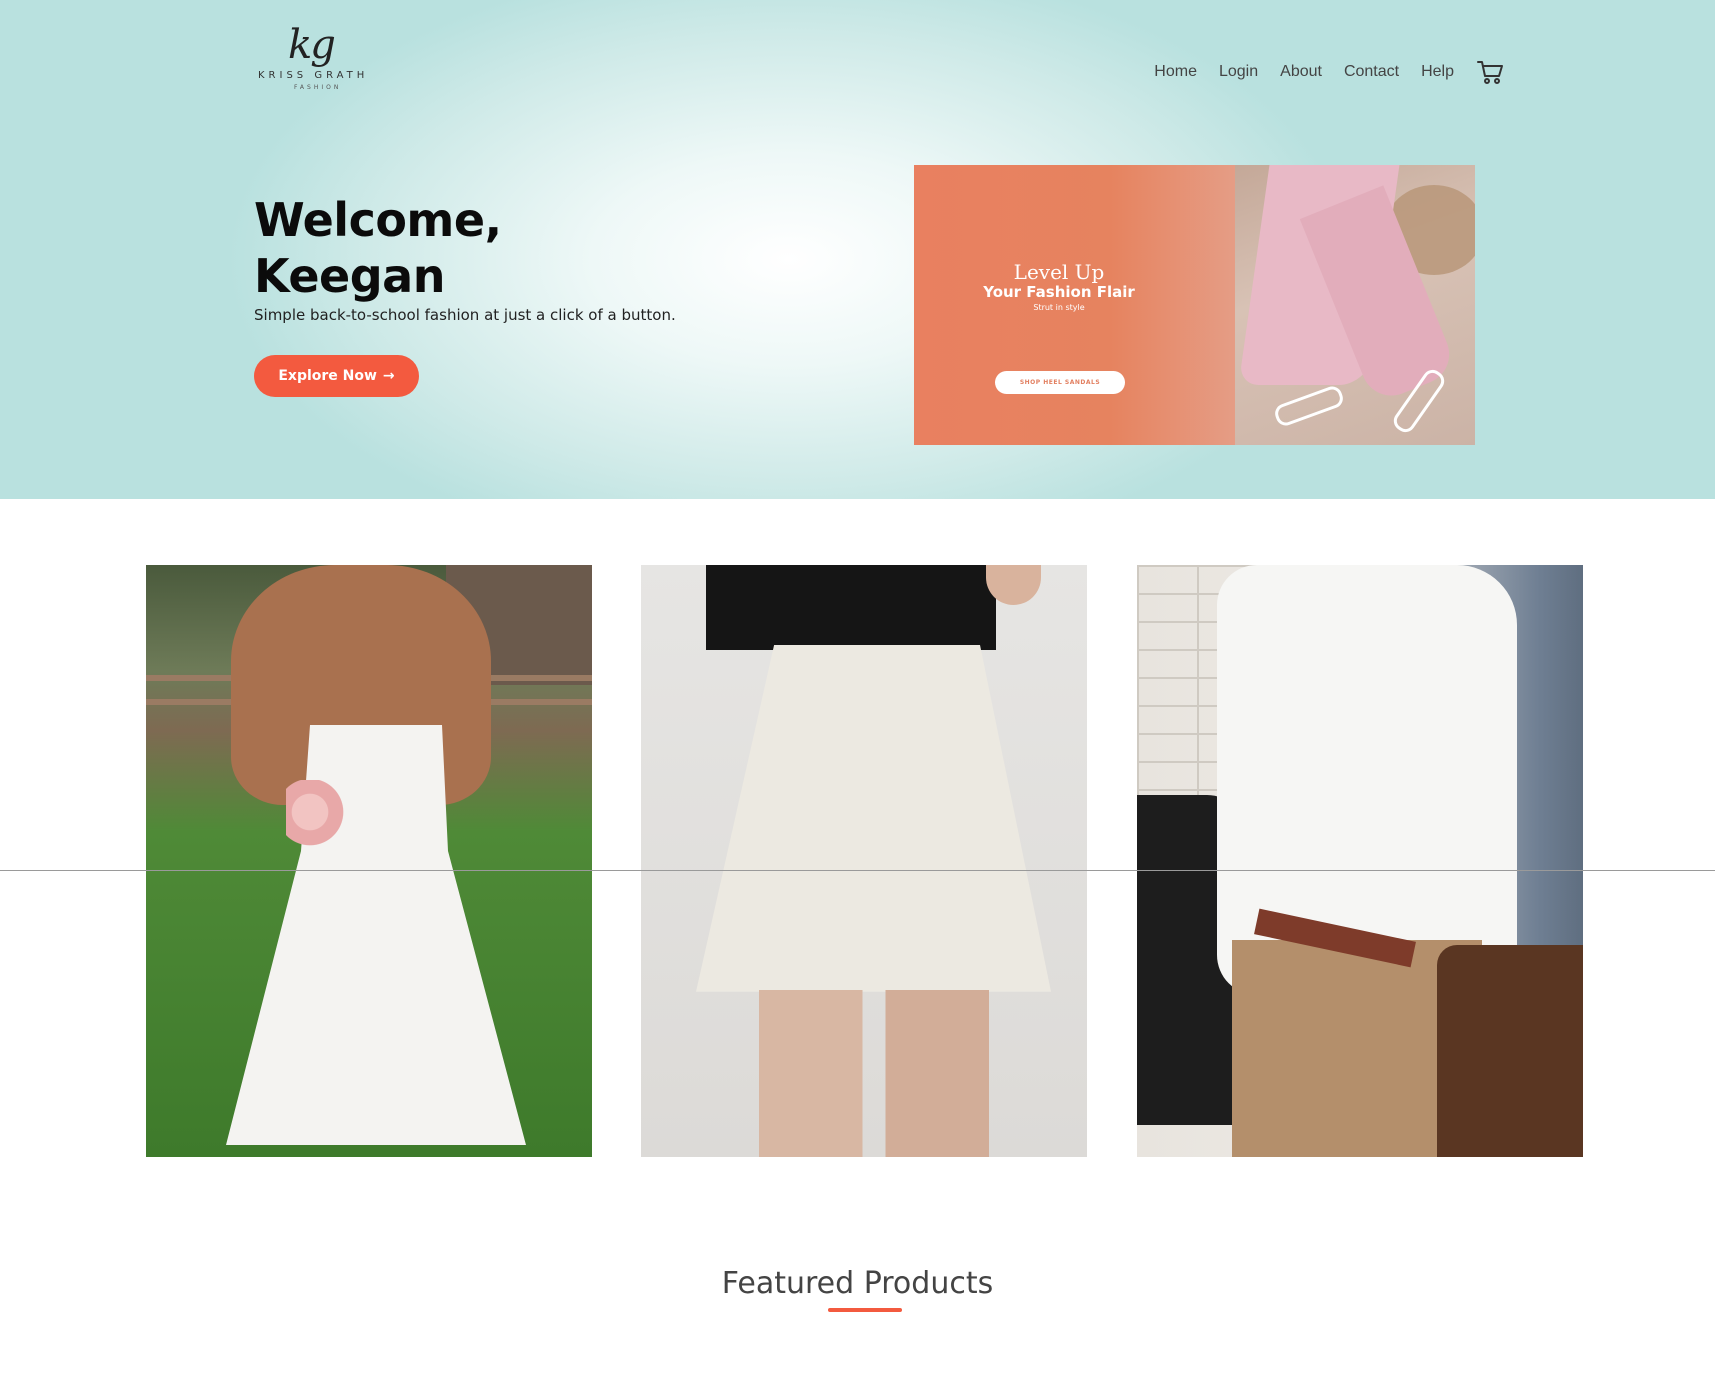 Image resolution: width=1715 pixels, height=1390 pixels. Describe the element at coordinates (327, 376) in the screenshot. I see `explore-now-label: Explore Now` at that location.